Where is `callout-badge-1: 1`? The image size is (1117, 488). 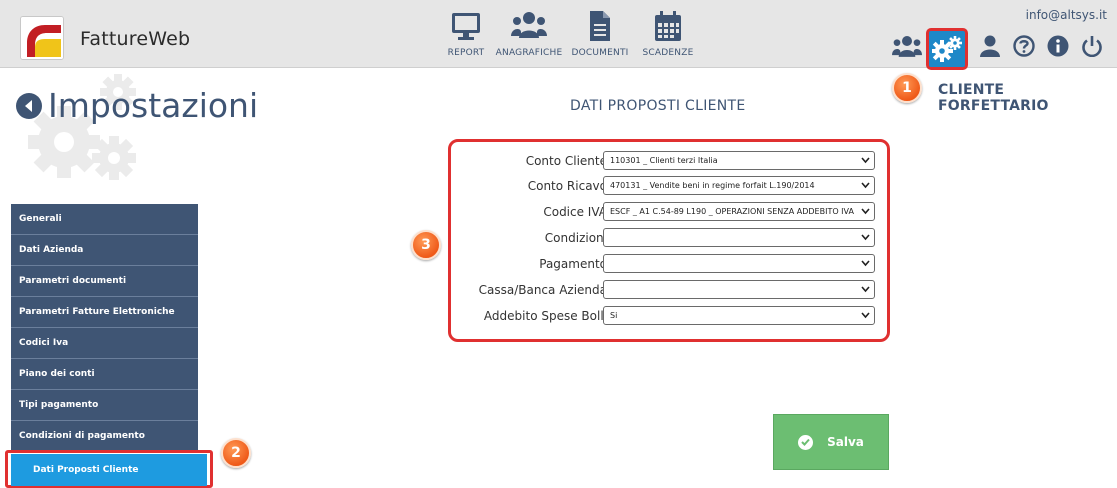 callout-badge-1: 1 is located at coordinates (907, 88).